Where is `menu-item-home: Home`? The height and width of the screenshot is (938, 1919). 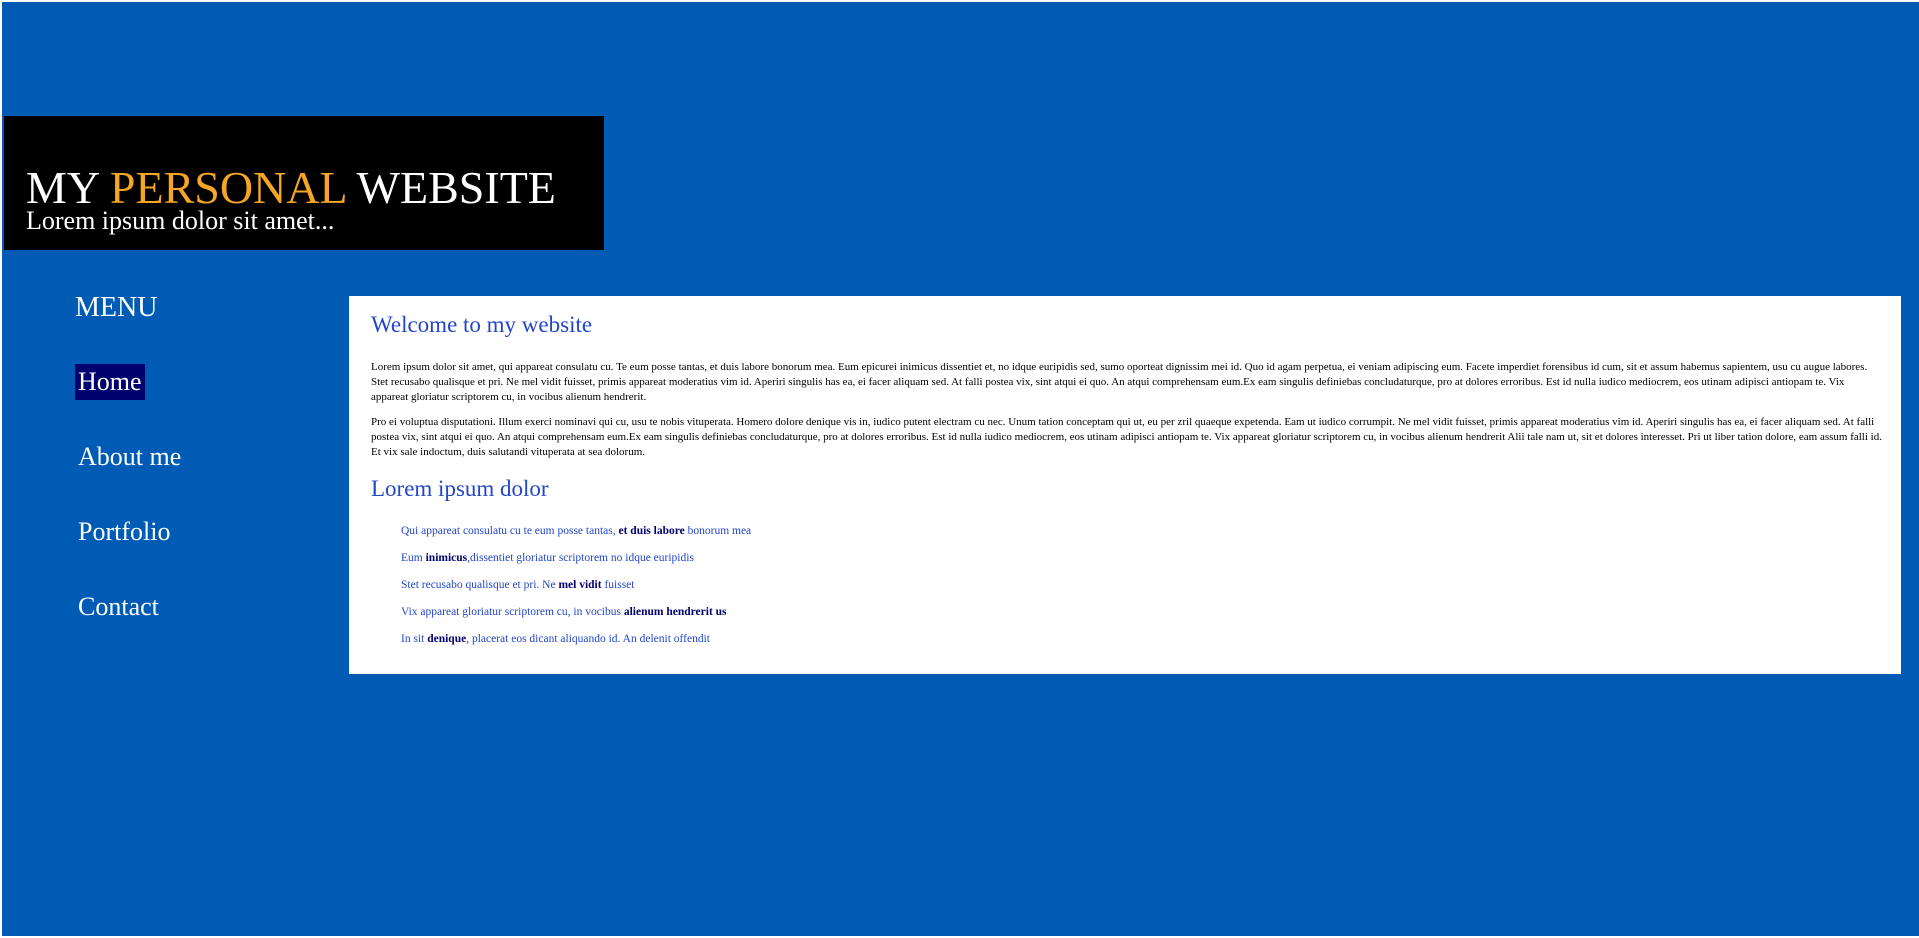 menu-item-home: Home is located at coordinates (110, 382).